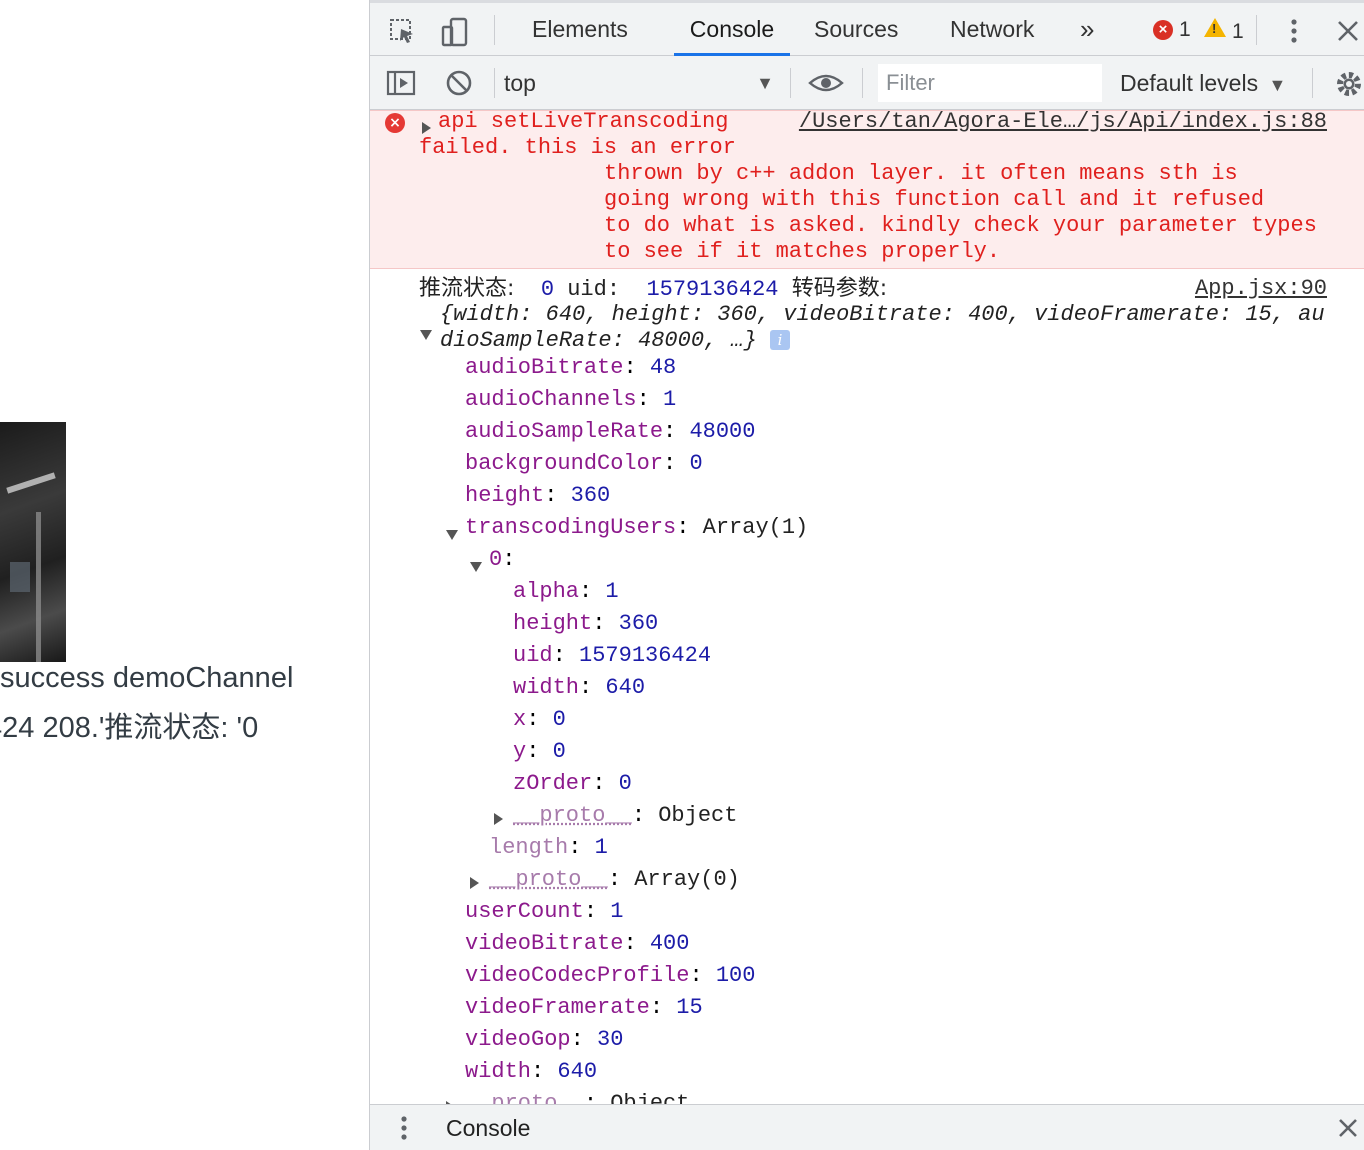 Image resolution: width=1364 pixels, height=1150 pixels. I want to click on property-key: videoFramerate, so click(557, 1007).